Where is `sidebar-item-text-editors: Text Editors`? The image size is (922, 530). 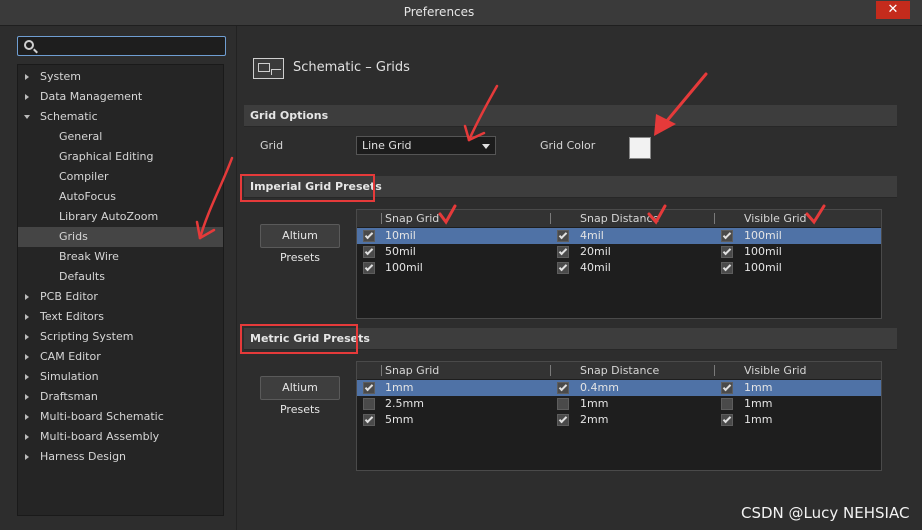 sidebar-item-text-editors: Text Editors is located at coordinates (120, 317).